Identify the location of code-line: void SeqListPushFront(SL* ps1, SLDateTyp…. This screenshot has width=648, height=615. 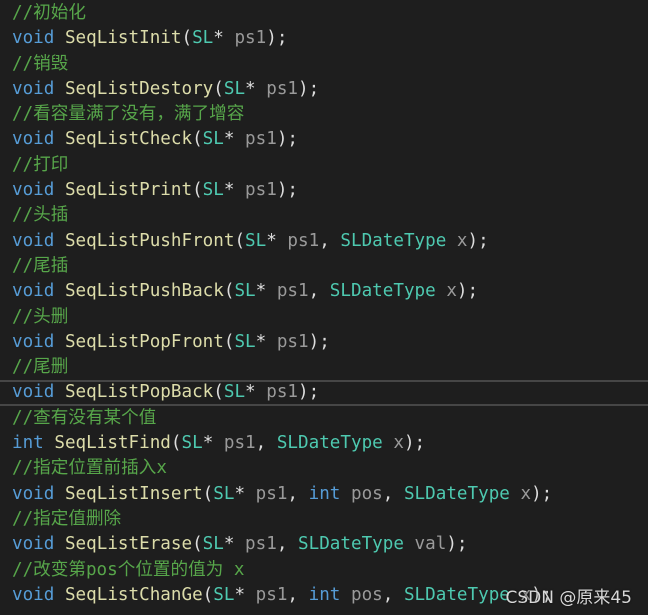
(324, 241).